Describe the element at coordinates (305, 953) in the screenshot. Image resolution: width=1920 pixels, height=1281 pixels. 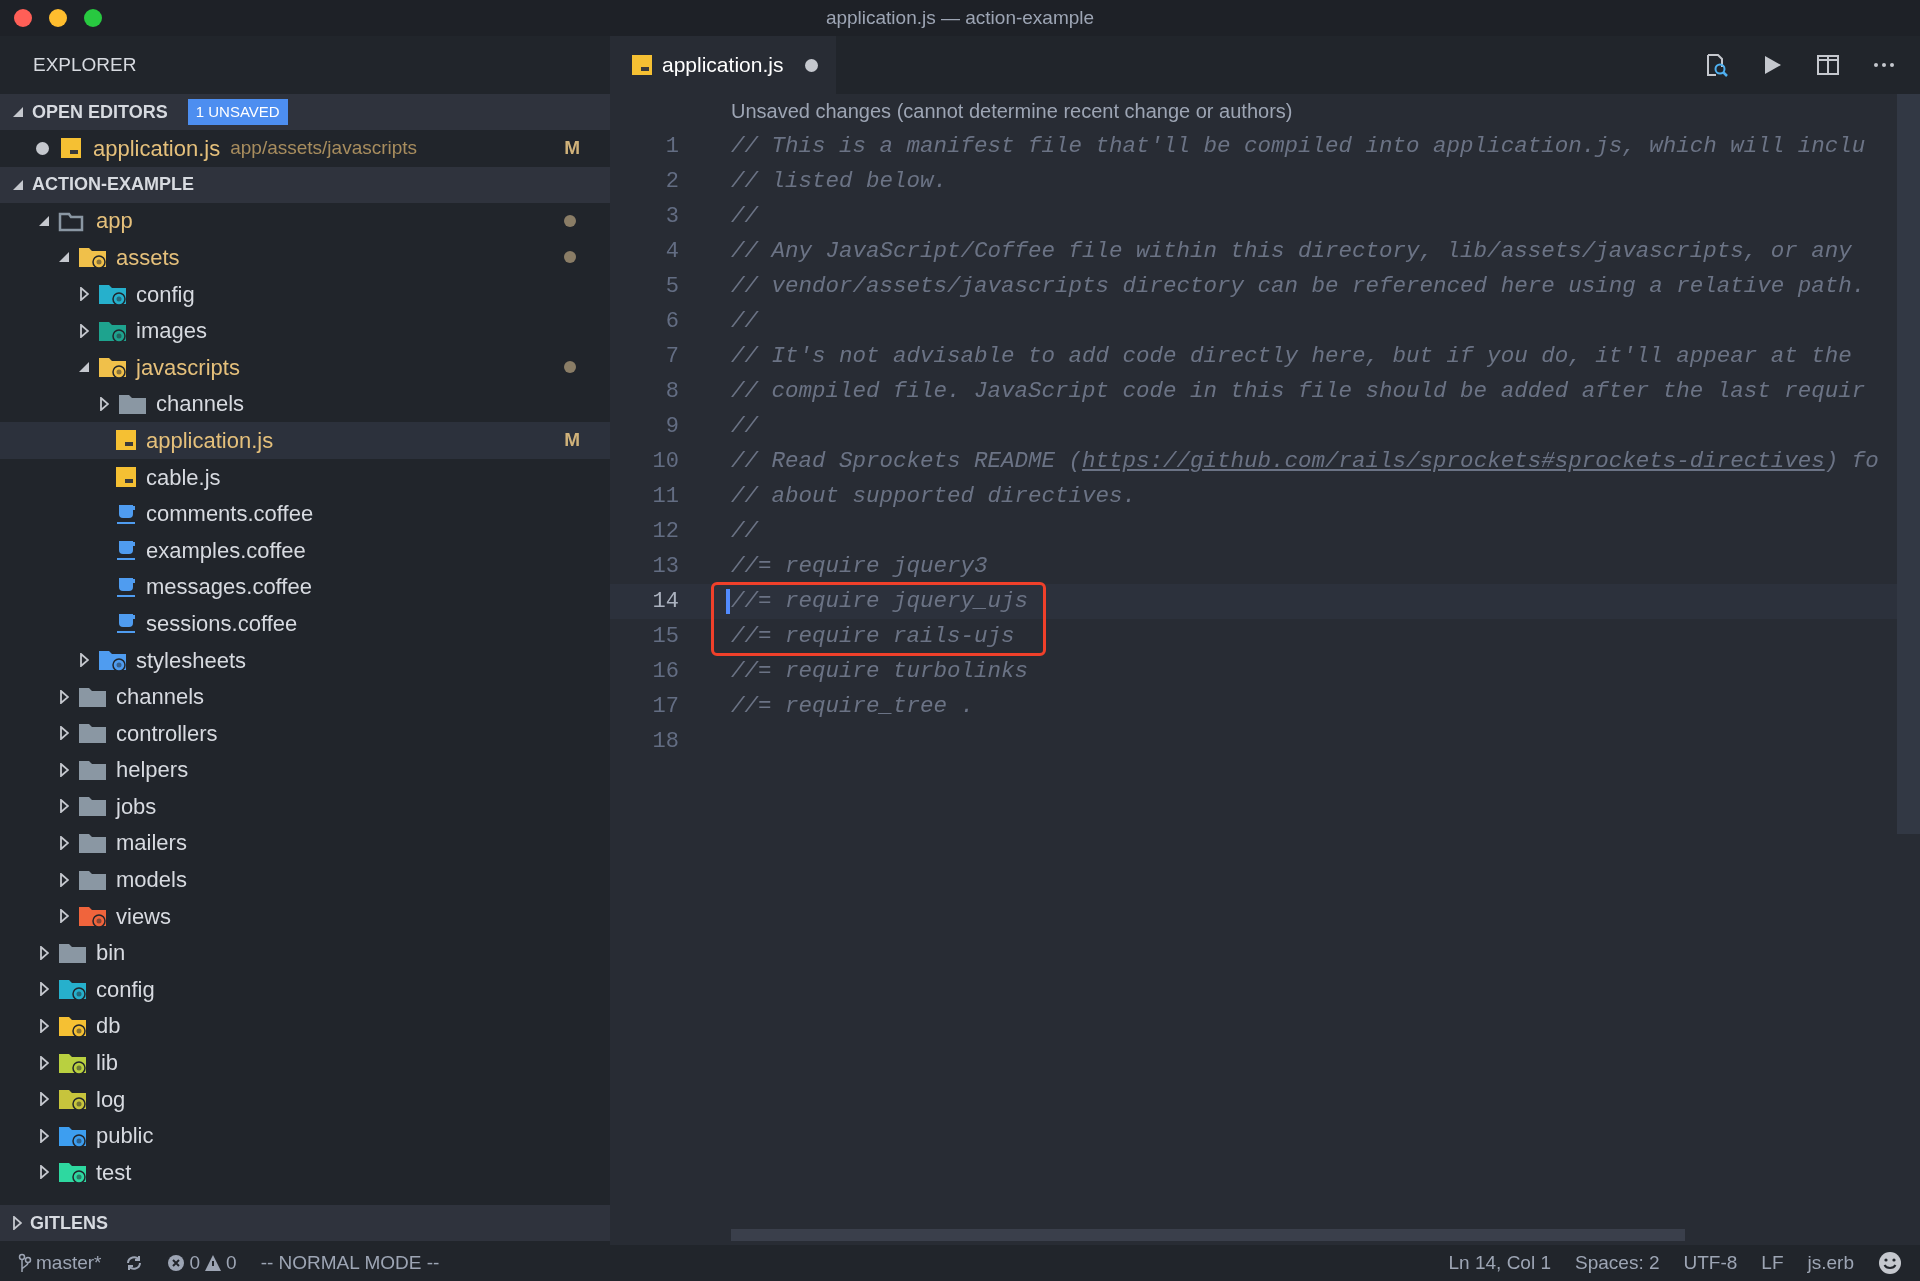
I see `tree-item: bin` at that location.